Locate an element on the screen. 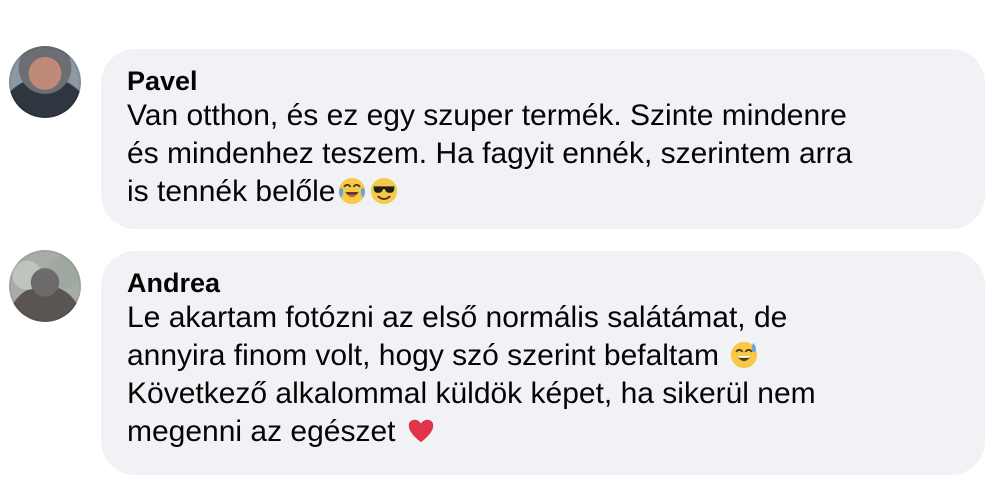 The width and height of the screenshot is (1000, 500). comment-author: Pavel is located at coordinates (542, 81).